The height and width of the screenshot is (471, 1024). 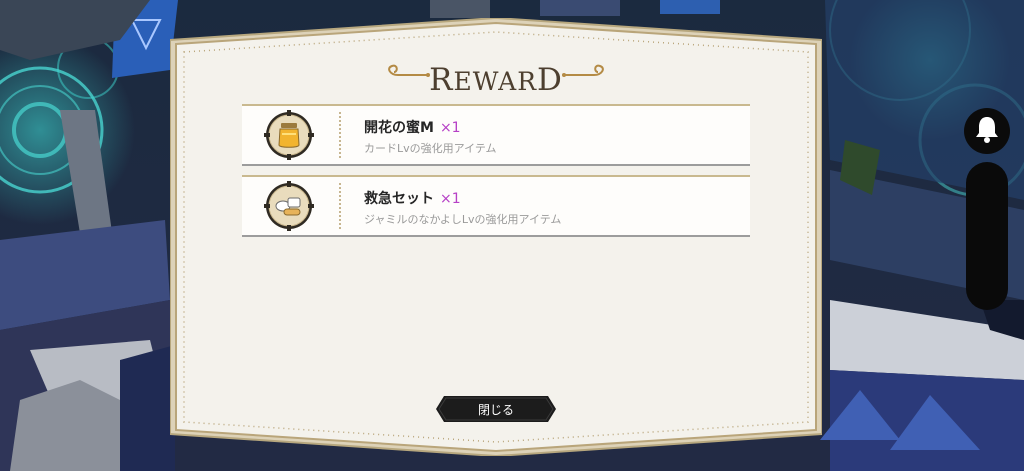 What do you see at coordinates (496, 206) in the screenshot?
I see `reward-item: 救急セット ×1 ジャミルのなかよしLvの強化用アイテム` at bounding box center [496, 206].